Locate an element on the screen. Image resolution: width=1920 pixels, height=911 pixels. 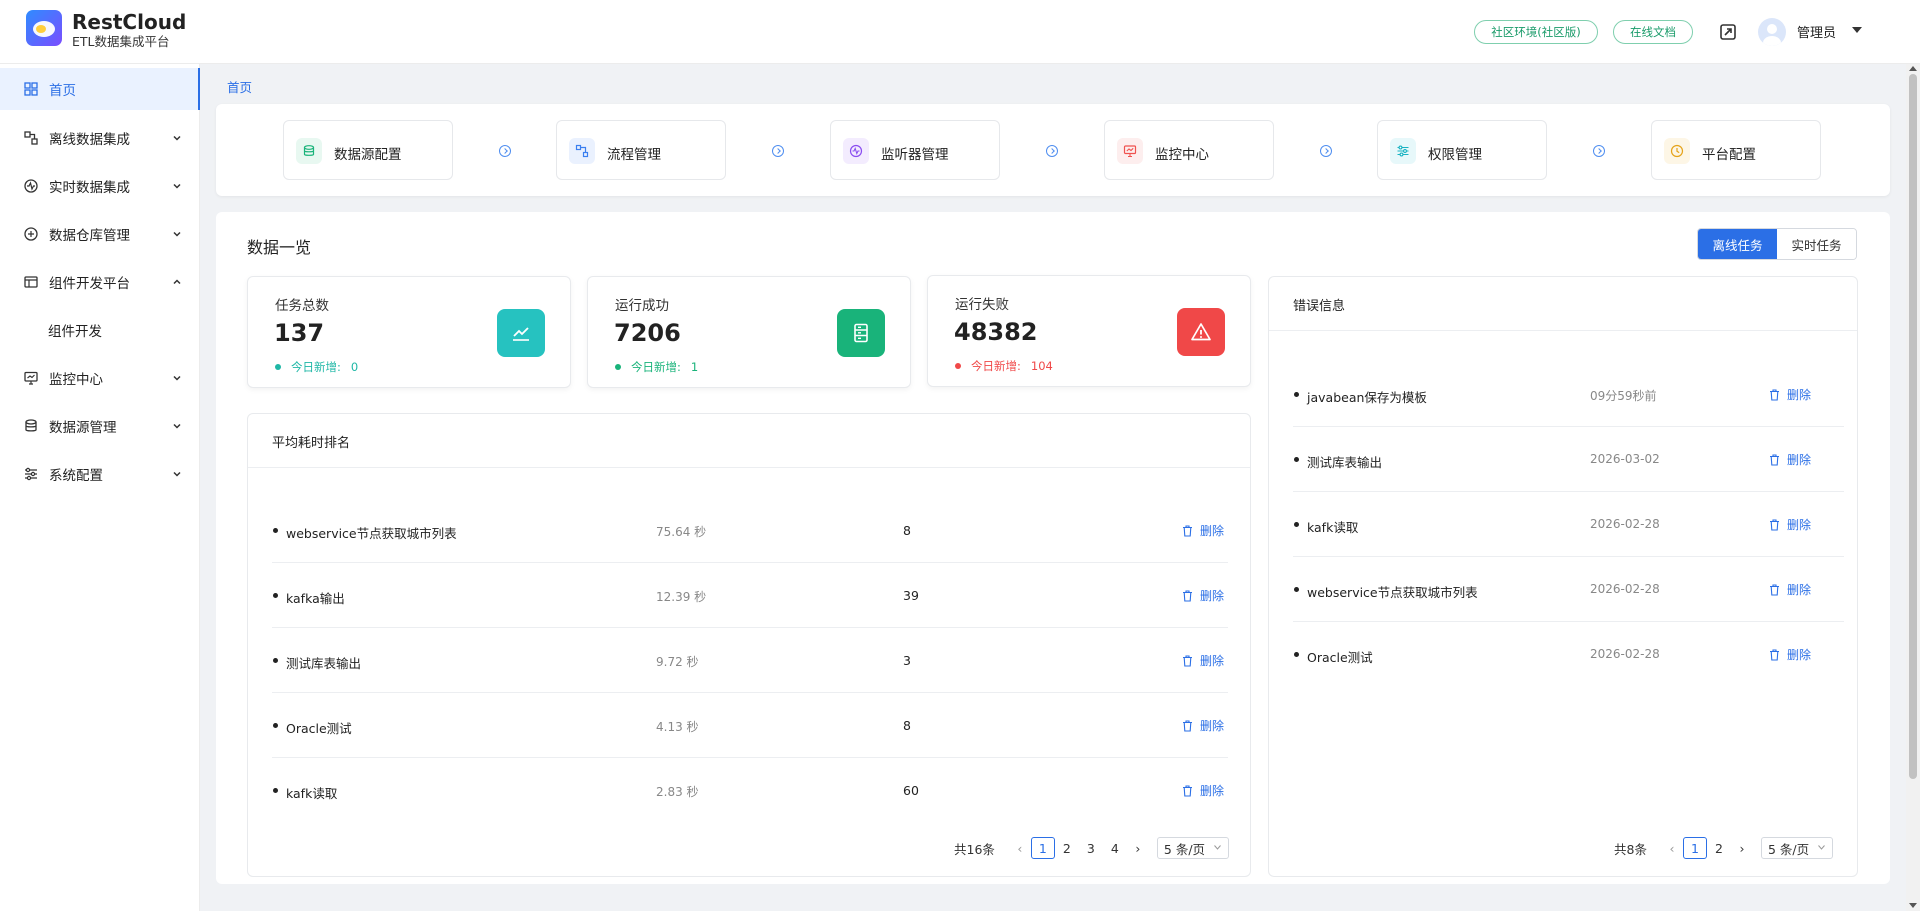
trend-icon is located at coordinates (521, 333).